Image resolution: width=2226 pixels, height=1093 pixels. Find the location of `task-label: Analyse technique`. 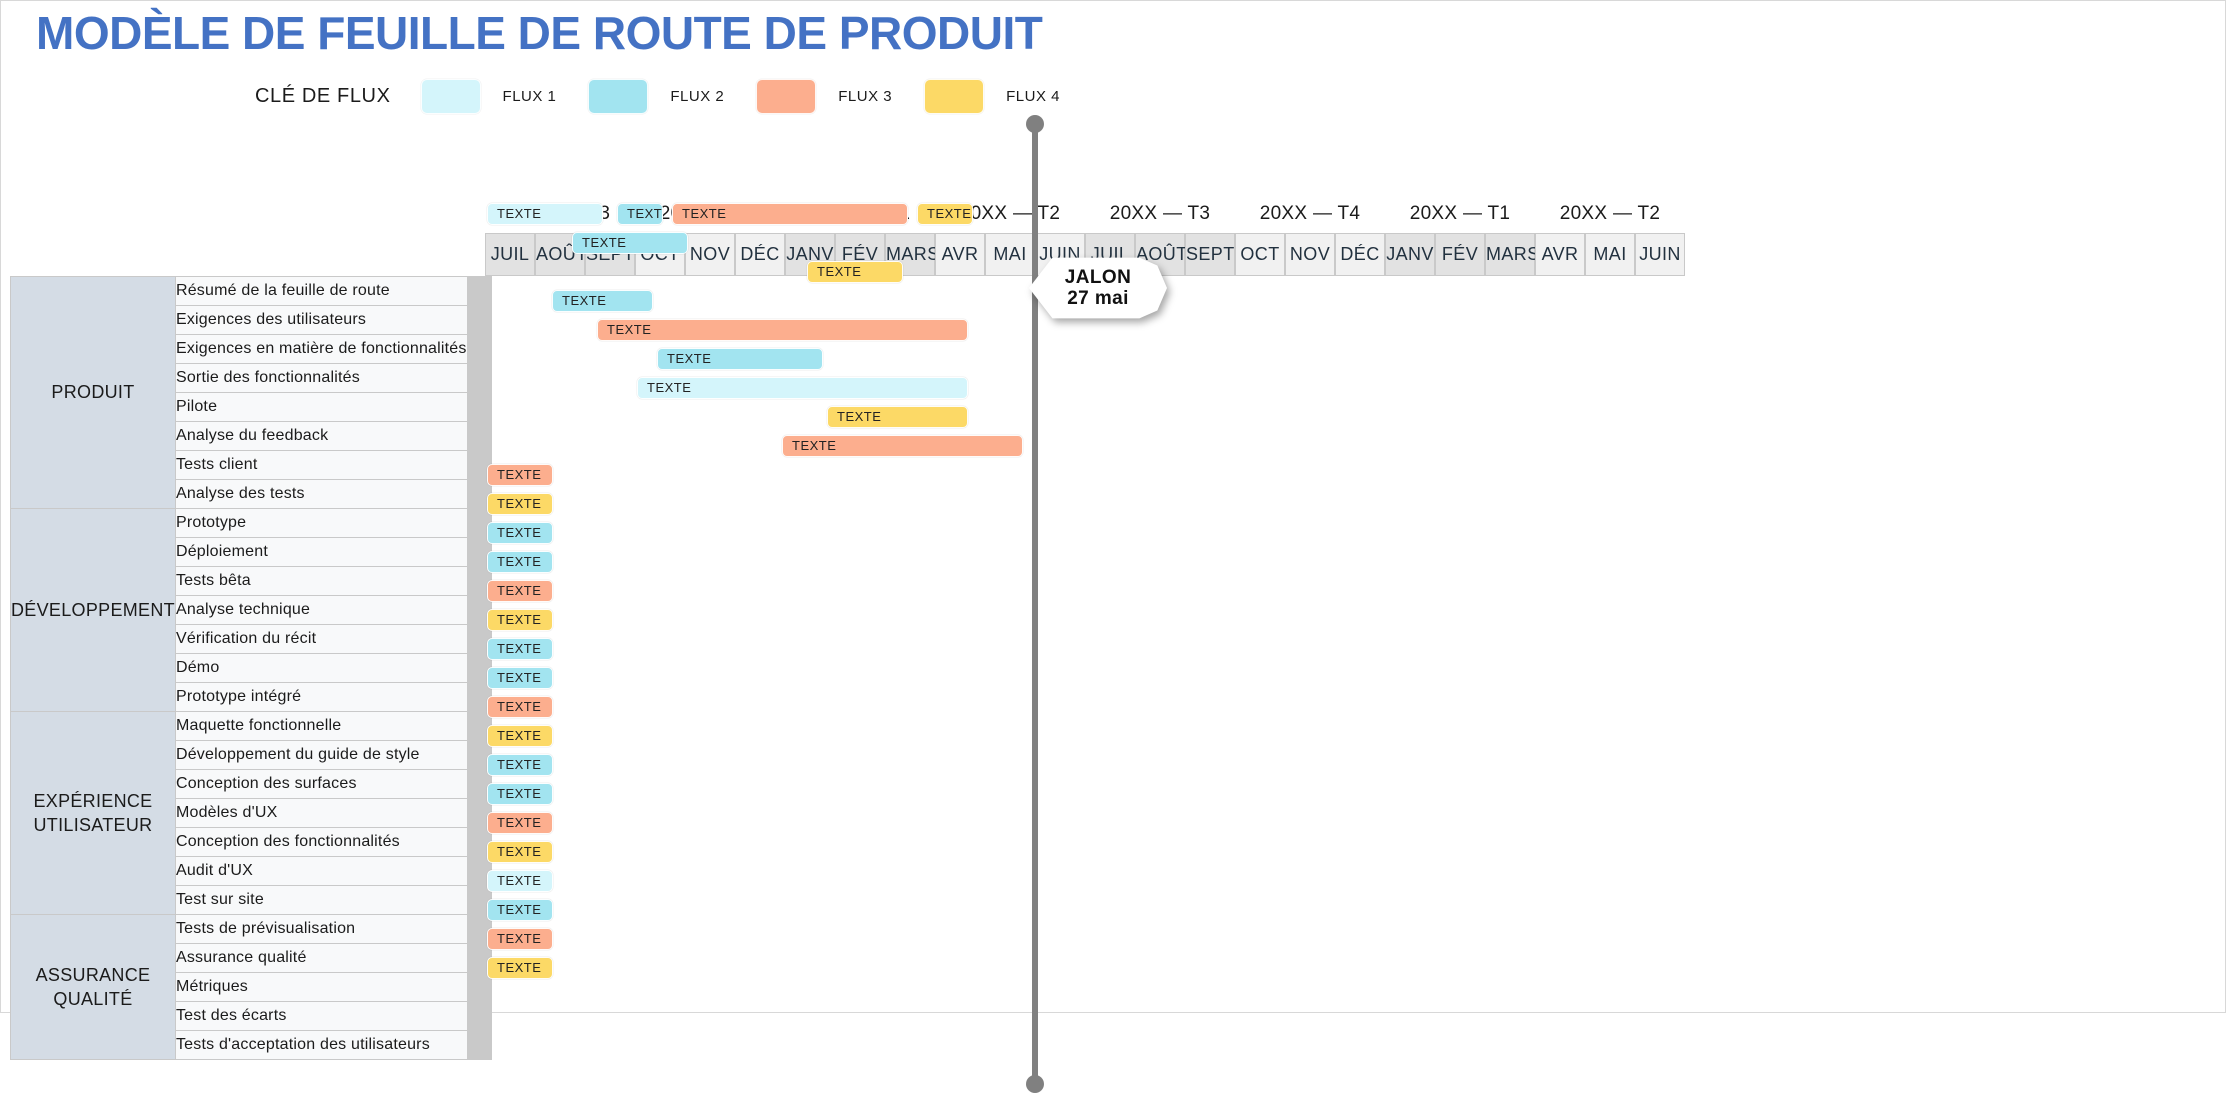

task-label: Analyse technique is located at coordinates (321, 610).